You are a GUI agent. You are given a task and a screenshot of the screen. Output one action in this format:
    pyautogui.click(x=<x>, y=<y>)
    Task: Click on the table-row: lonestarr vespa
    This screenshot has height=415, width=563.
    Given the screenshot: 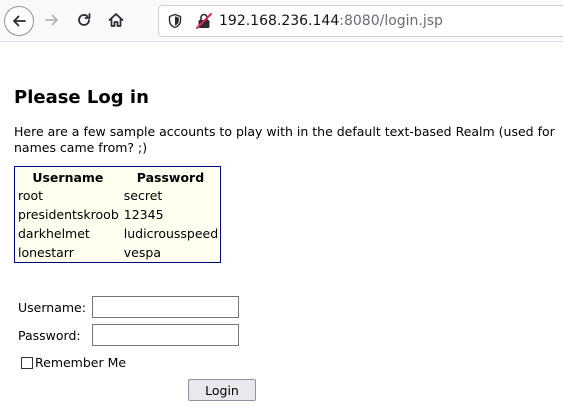 What is the action you would take?
    pyautogui.click(x=117, y=252)
    